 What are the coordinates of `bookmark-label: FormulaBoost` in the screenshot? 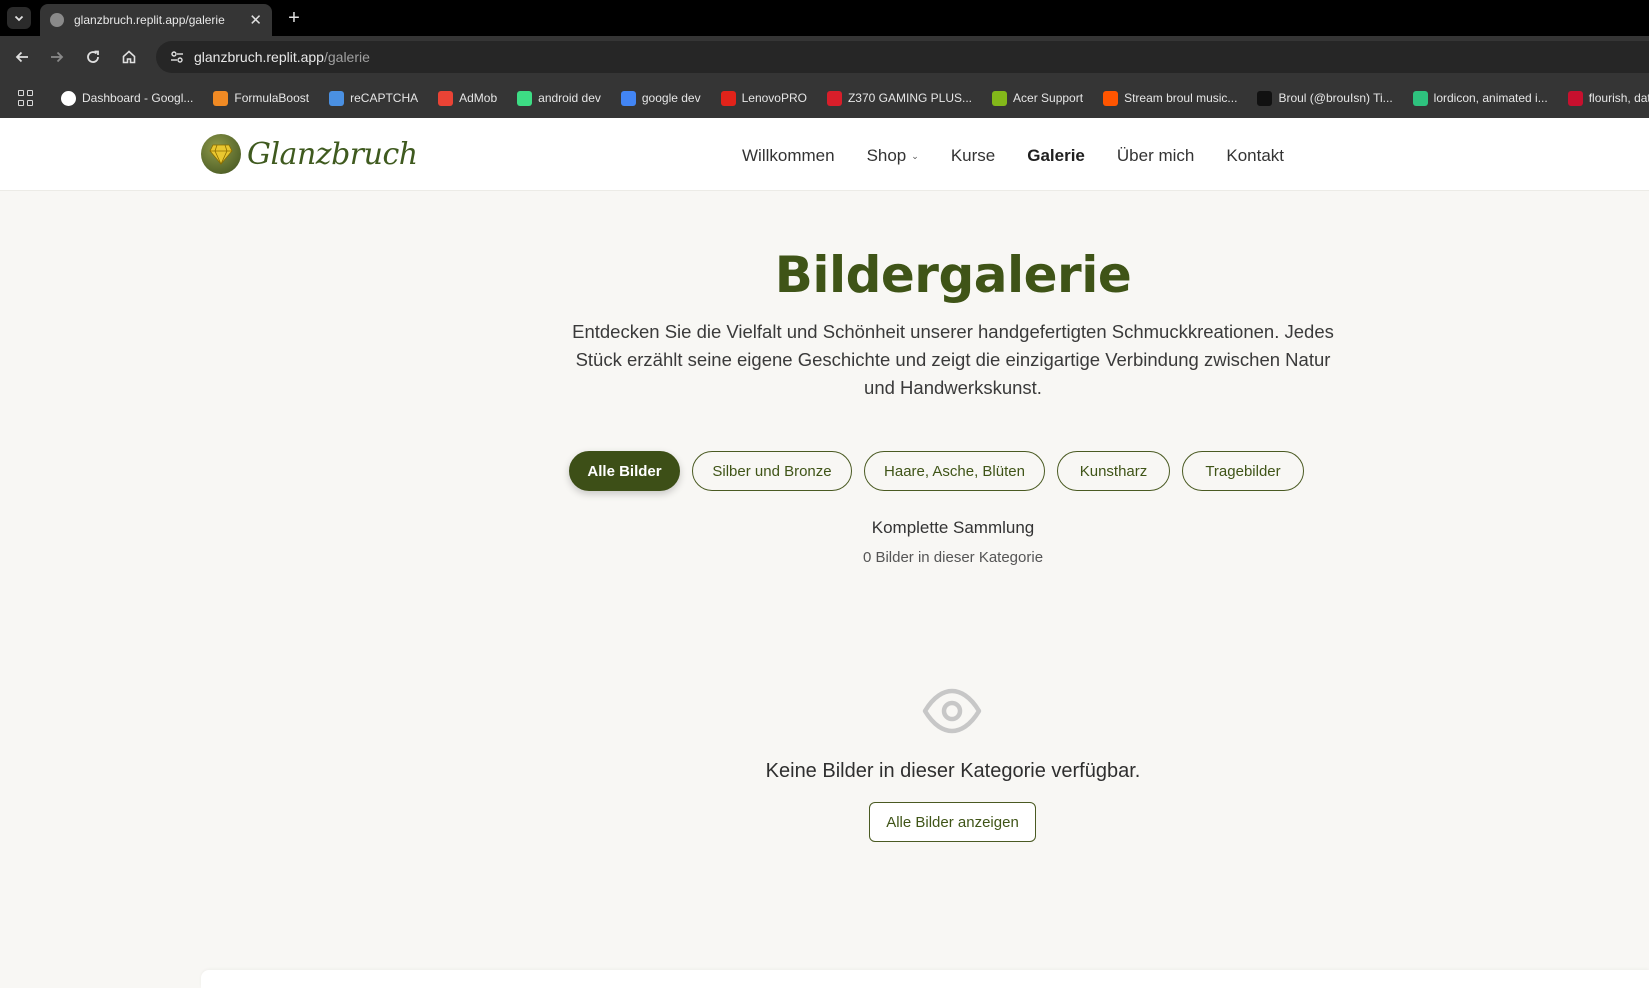 It's located at (272, 98).